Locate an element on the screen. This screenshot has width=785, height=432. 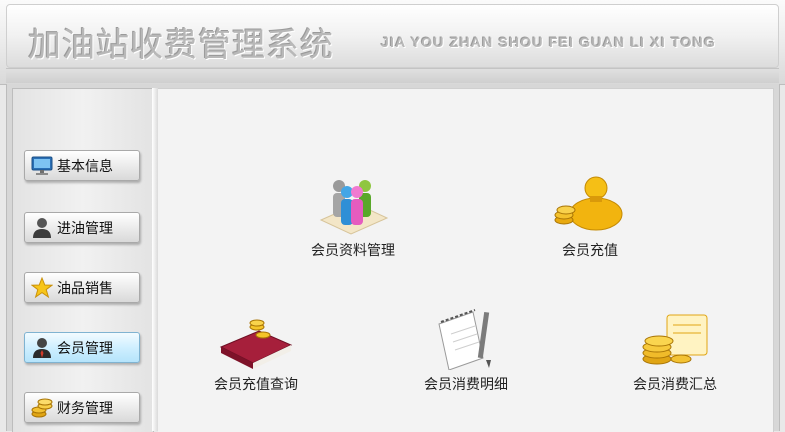
sidebar-item-label: 会员管理 is located at coordinates (85, 348).